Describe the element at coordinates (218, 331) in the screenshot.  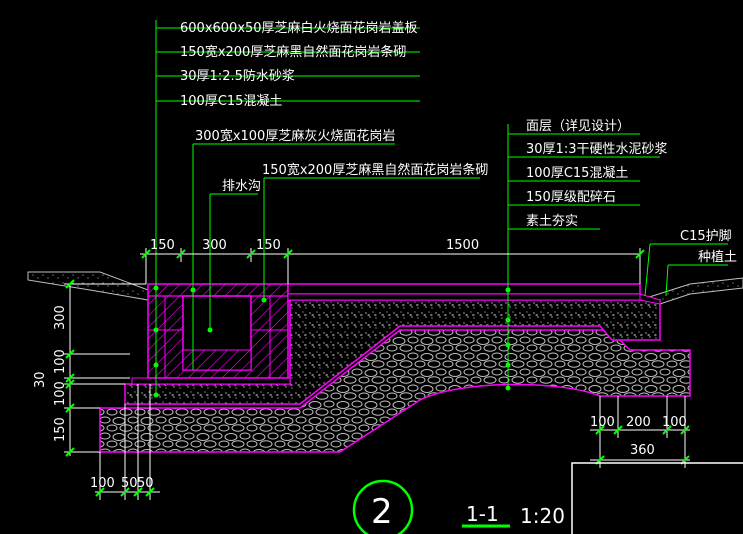
I see `drain-channel` at that location.